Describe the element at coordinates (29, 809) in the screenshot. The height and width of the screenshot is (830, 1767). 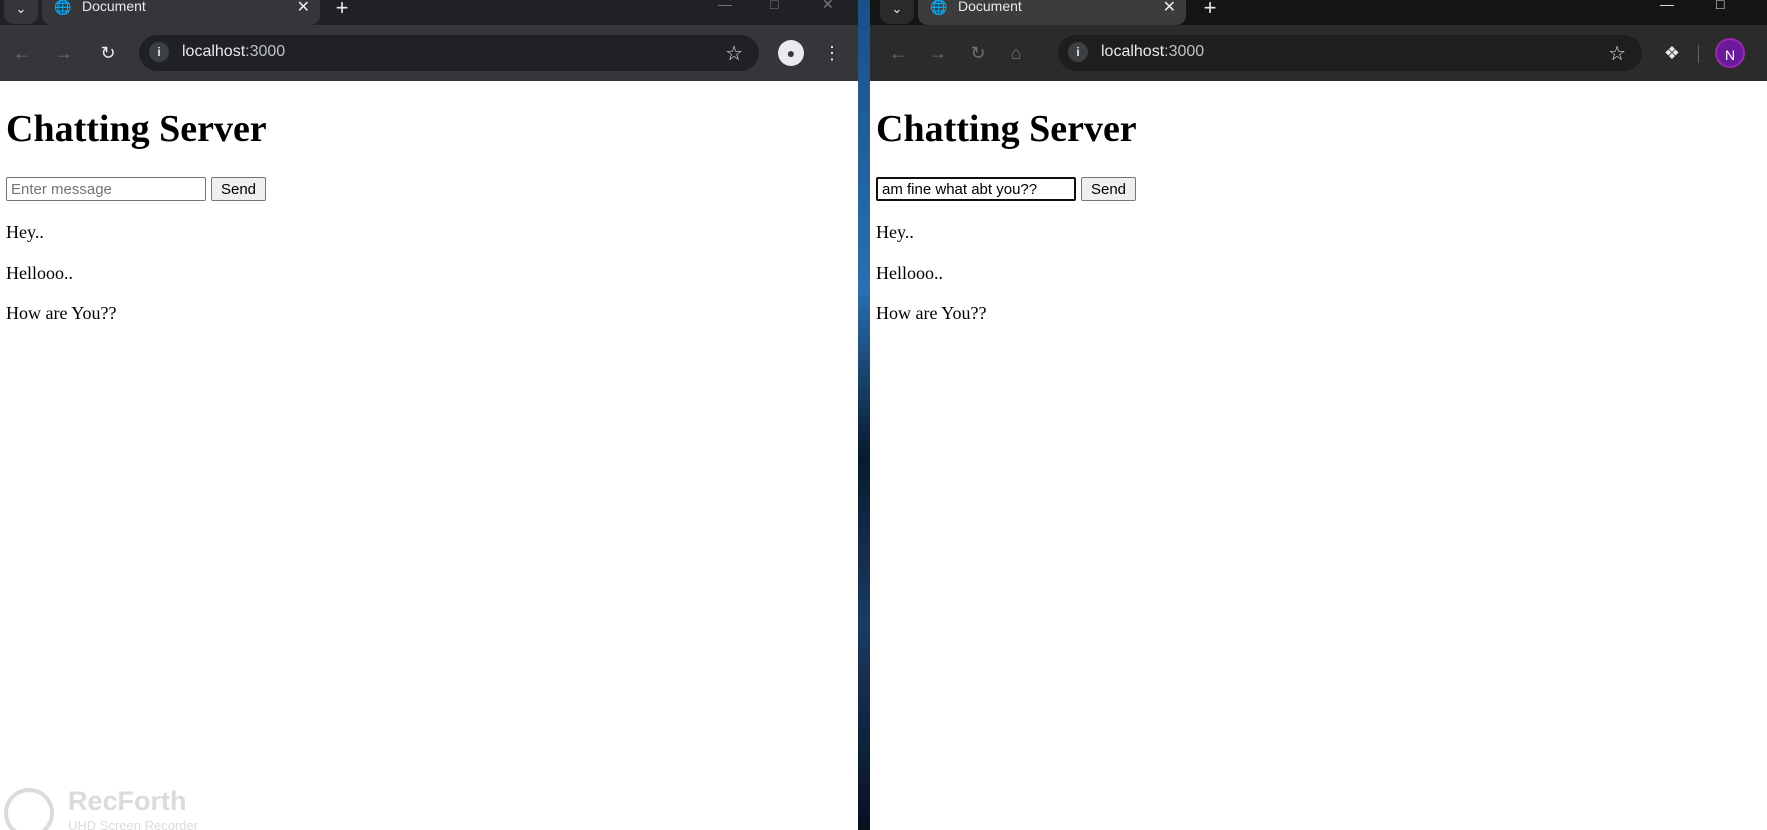
I see `recorder-logo-icon` at that location.